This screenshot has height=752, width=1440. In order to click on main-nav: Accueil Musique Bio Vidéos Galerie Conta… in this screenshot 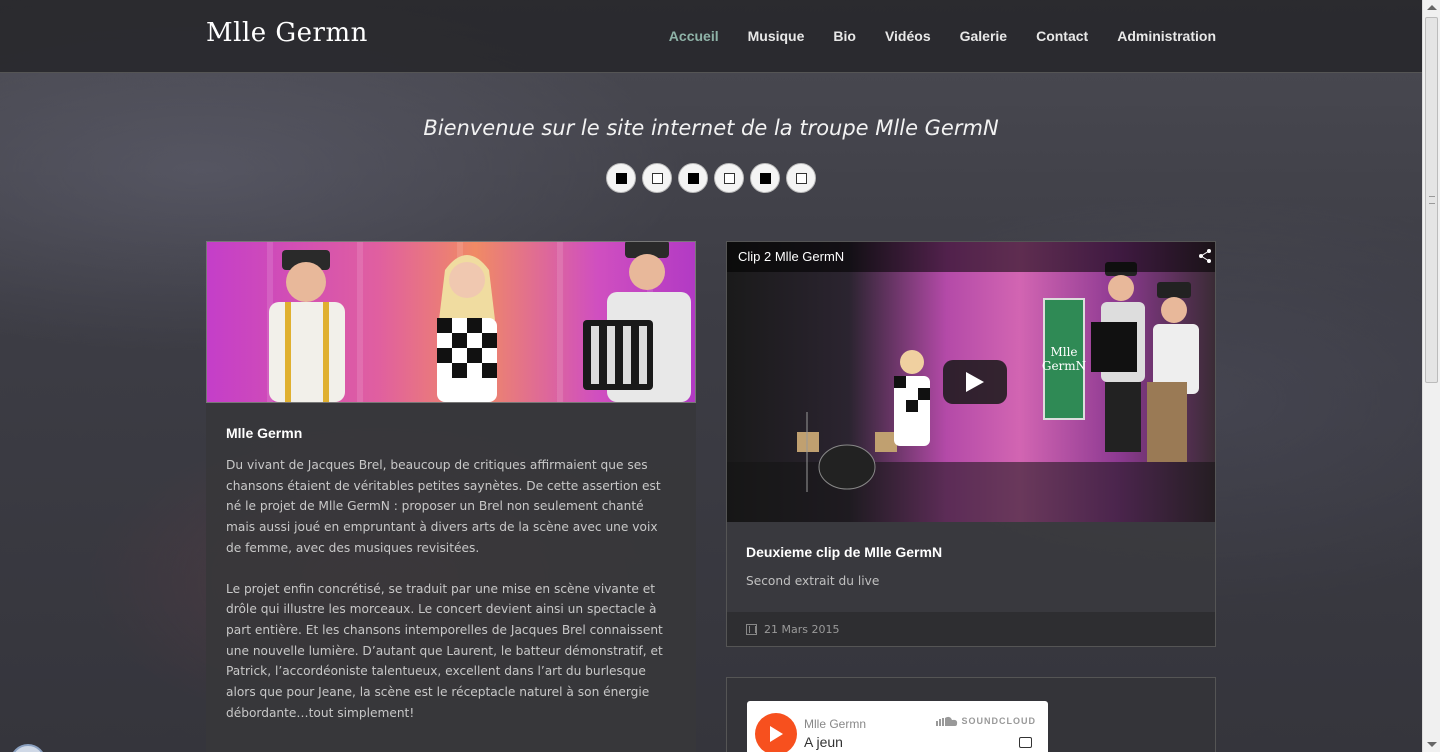, I will do `click(942, 36)`.